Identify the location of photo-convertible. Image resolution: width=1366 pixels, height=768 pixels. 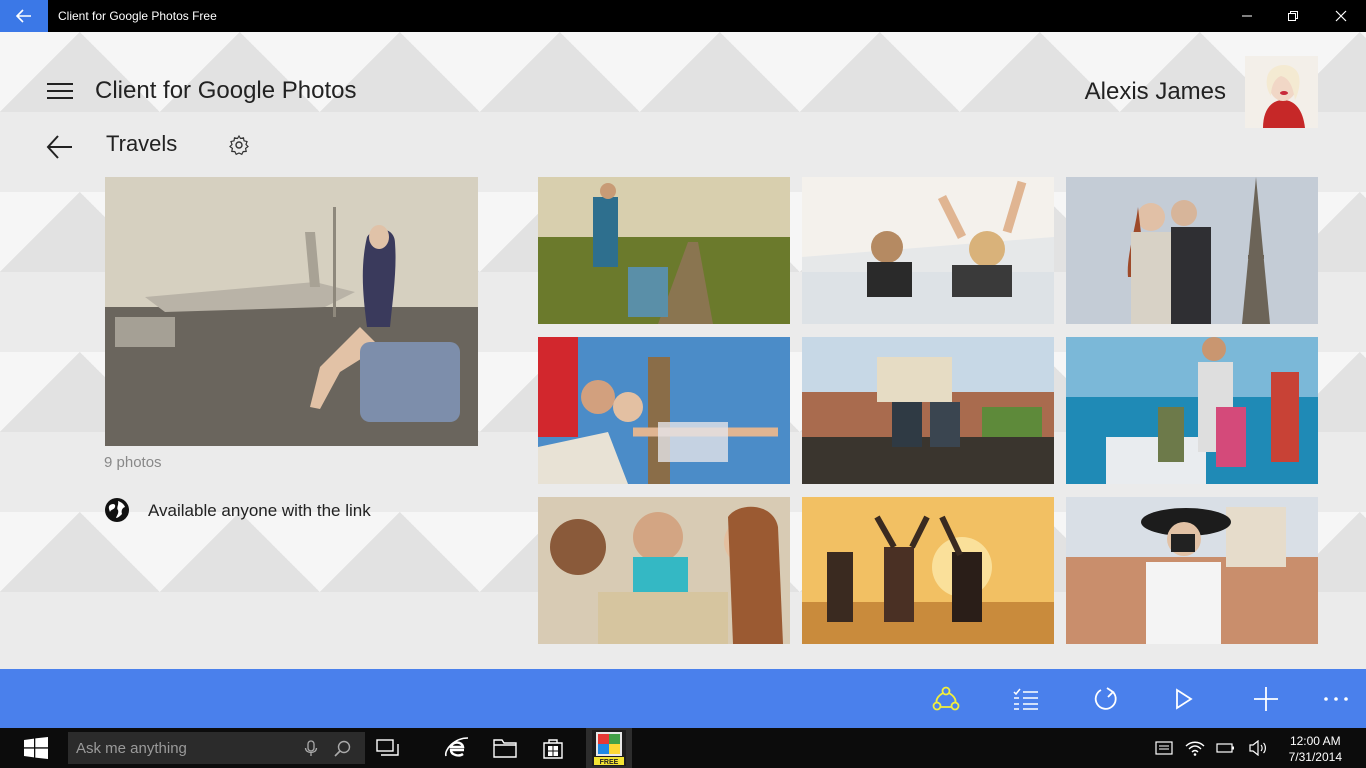
(928, 250).